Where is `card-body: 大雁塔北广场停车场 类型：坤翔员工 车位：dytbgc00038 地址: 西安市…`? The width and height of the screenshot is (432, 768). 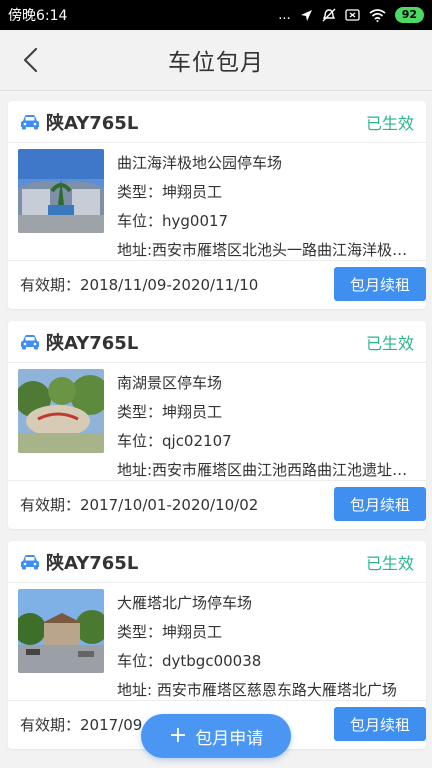 card-body: 大雁塔北广场停车场 类型：坤翔员工 车位：dytbgc00038 地址: 西安市… is located at coordinates (217, 642).